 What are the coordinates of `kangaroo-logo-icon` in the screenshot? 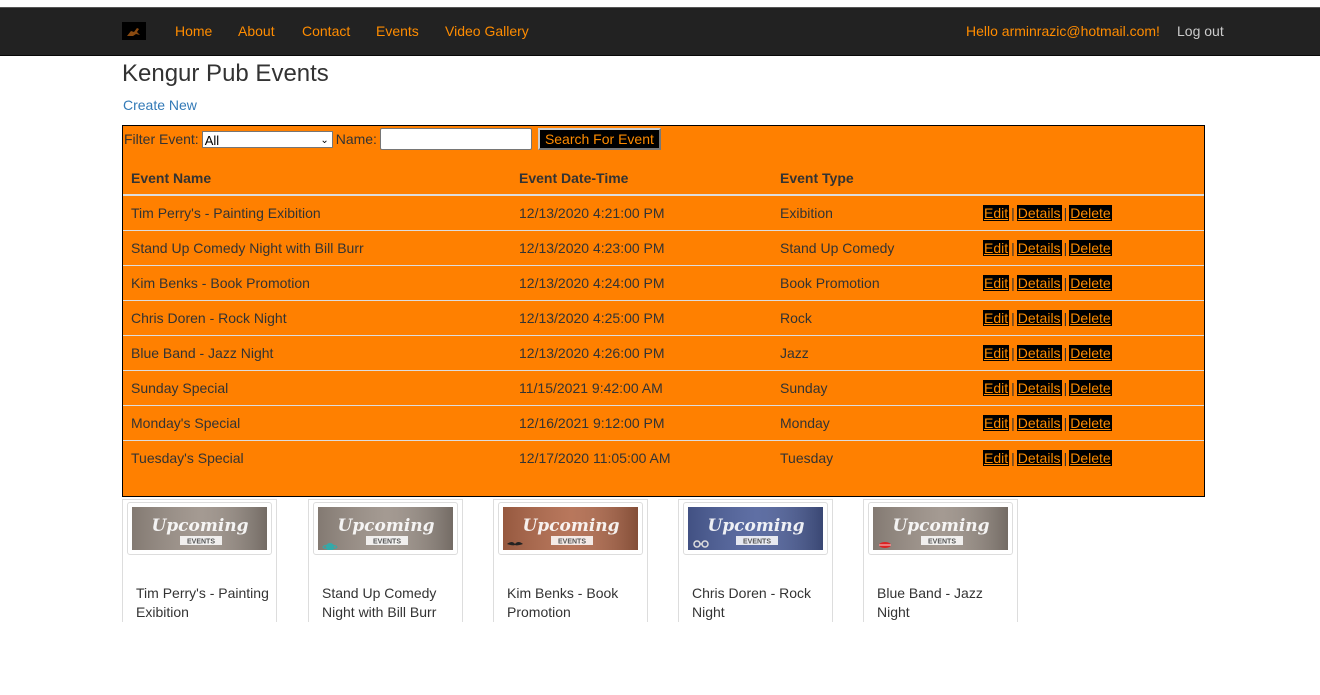 It's located at (134, 31).